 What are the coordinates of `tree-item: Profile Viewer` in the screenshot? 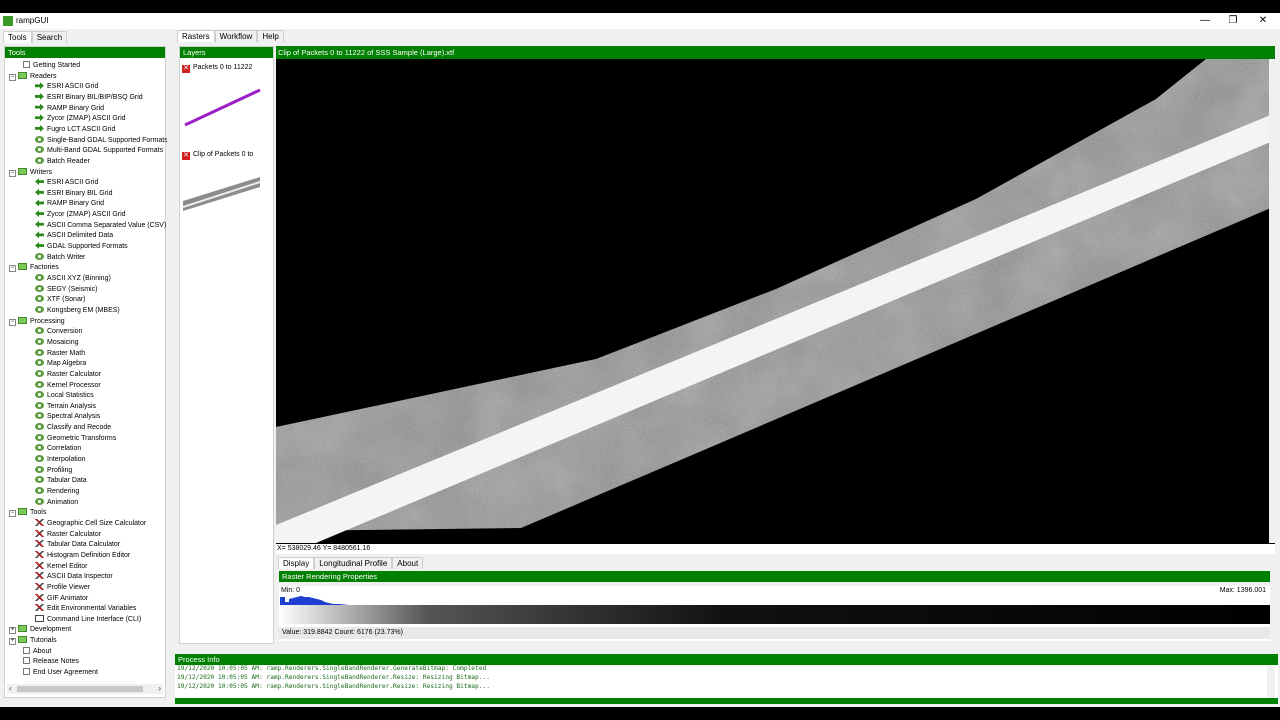 It's located at (62, 588).